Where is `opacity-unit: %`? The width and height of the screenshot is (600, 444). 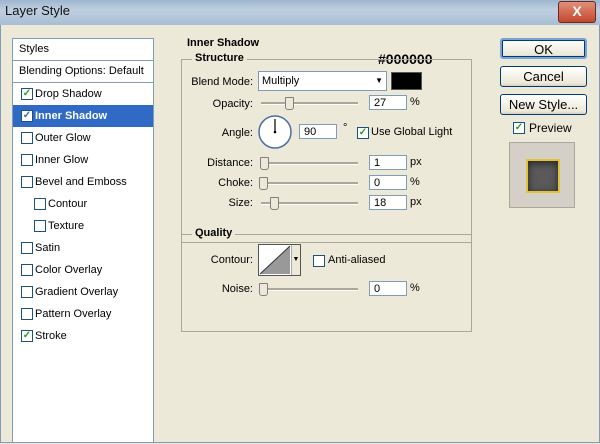 opacity-unit: % is located at coordinates (415, 102).